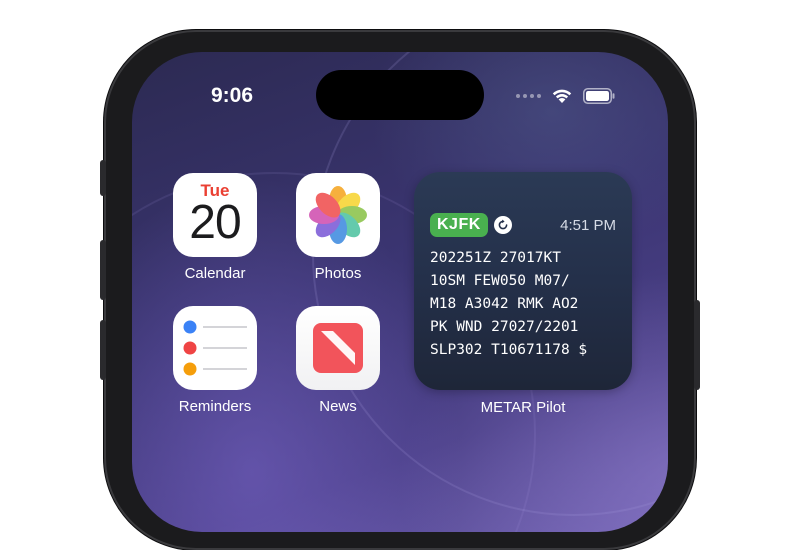 The width and height of the screenshot is (800, 550). What do you see at coordinates (528, 96) in the screenshot?
I see `cellular-signal-icon` at bounding box center [528, 96].